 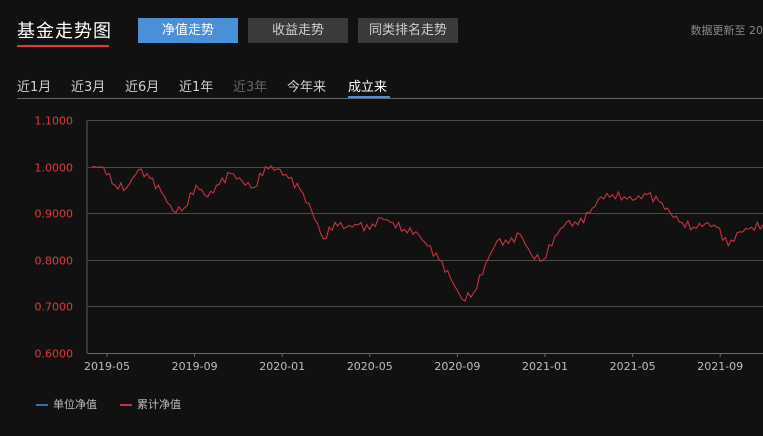 I want to click on time-range-selector: 近1月 近3月 近6月 近1年 近3年 今年来 成立来, so click(x=381, y=86).